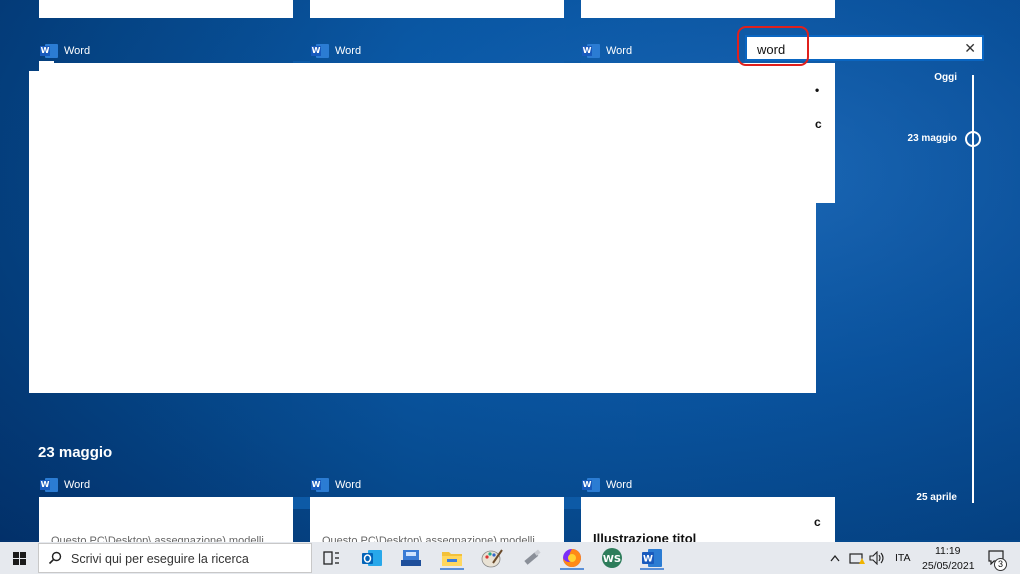 This screenshot has height=574, width=1020. I want to click on start-button, so click(19, 558).